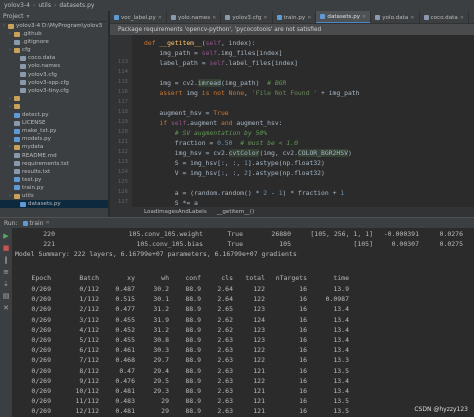  I want to click on project-tree-item: requirements.txt, so click(54, 164).